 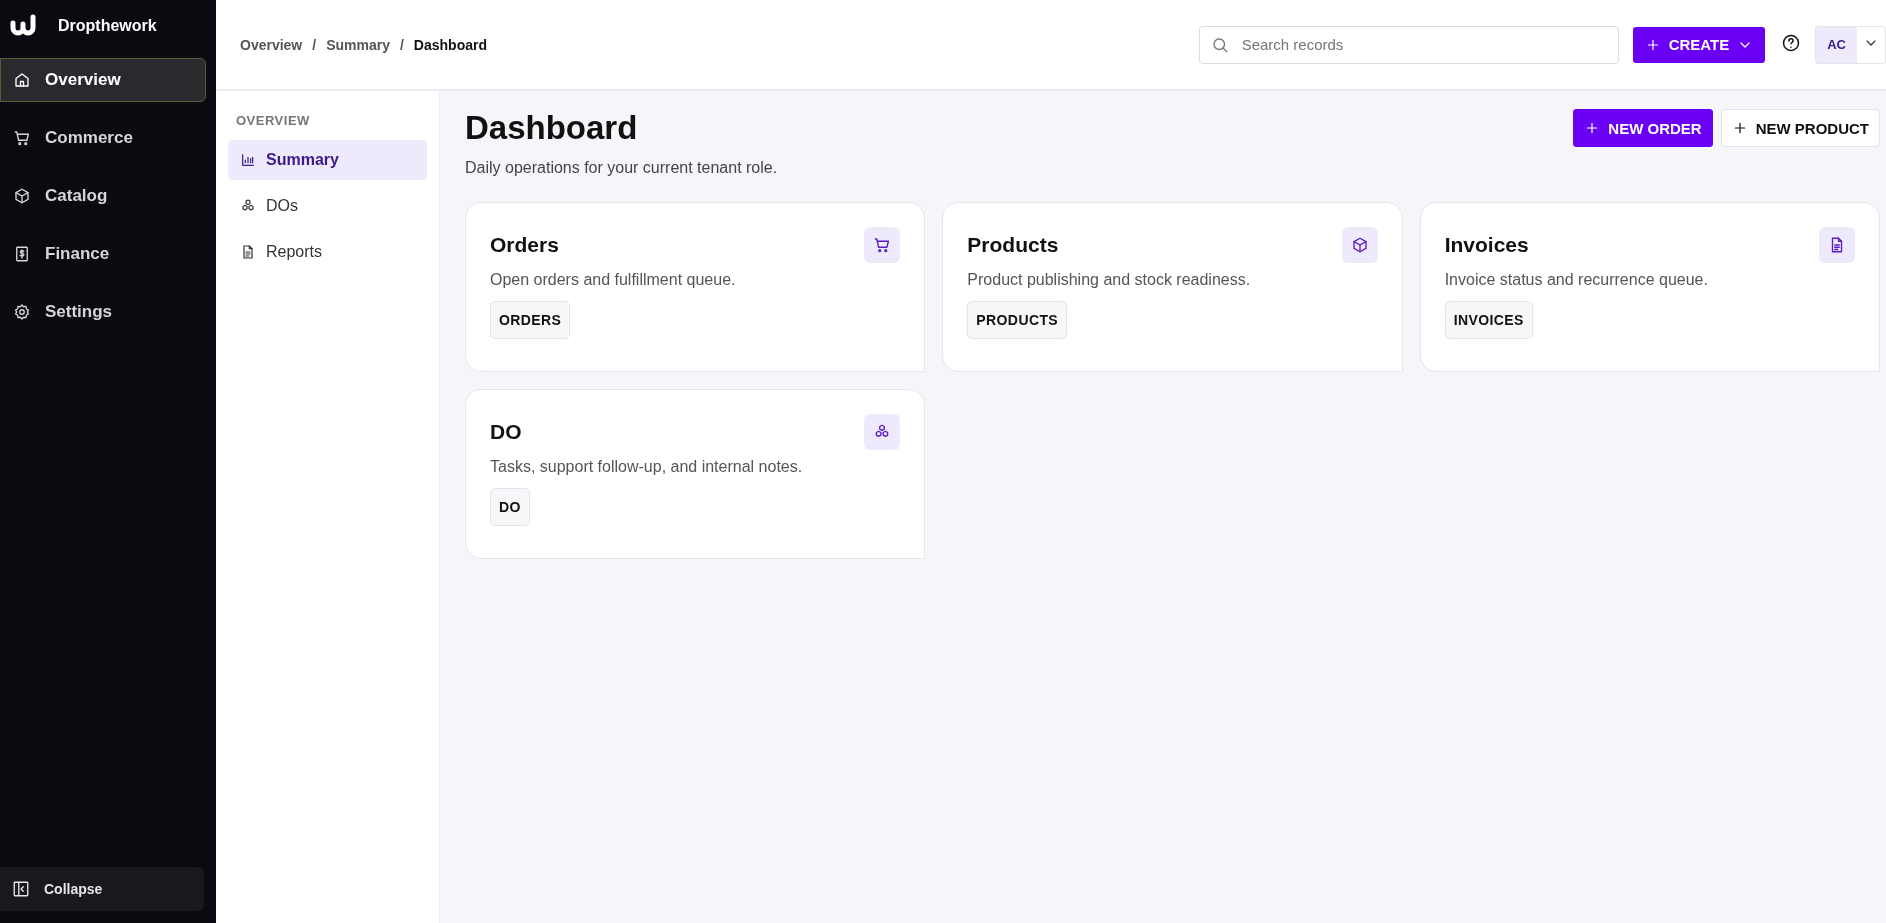 What do you see at coordinates (1017, 320) in the screenshot?
I see `card-tag: PRODUCTS` at bounding box center [1017, 320].